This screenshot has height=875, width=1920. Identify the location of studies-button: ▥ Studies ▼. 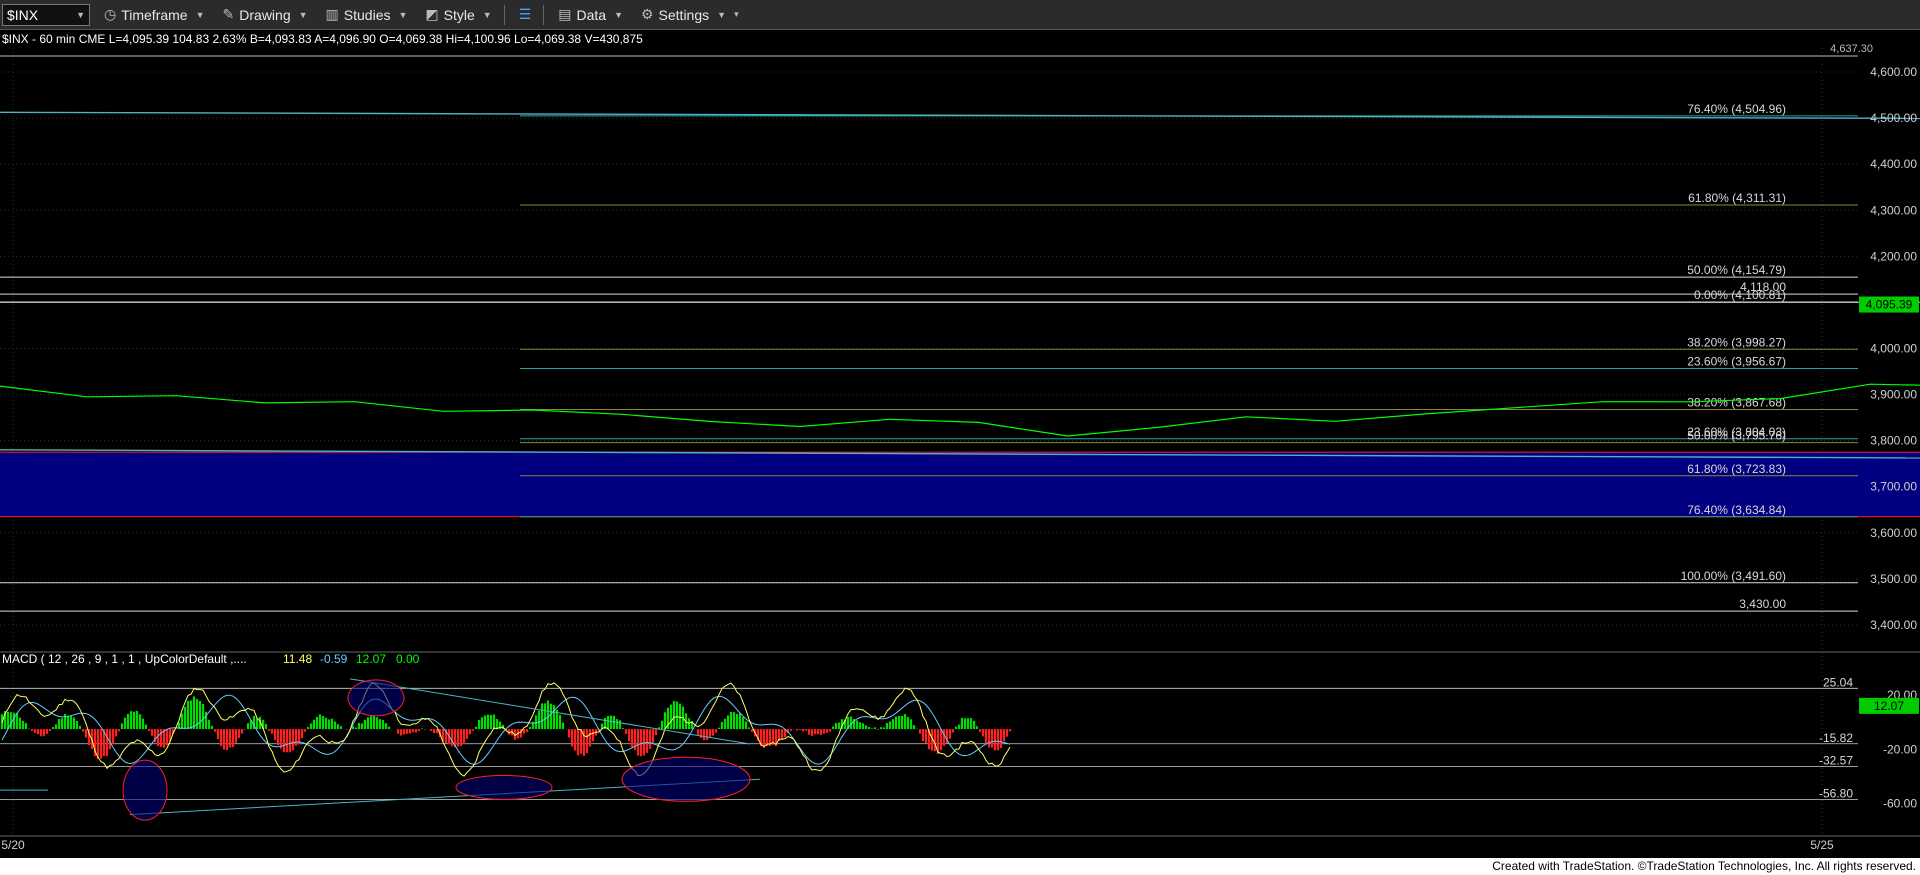
(367, 15).